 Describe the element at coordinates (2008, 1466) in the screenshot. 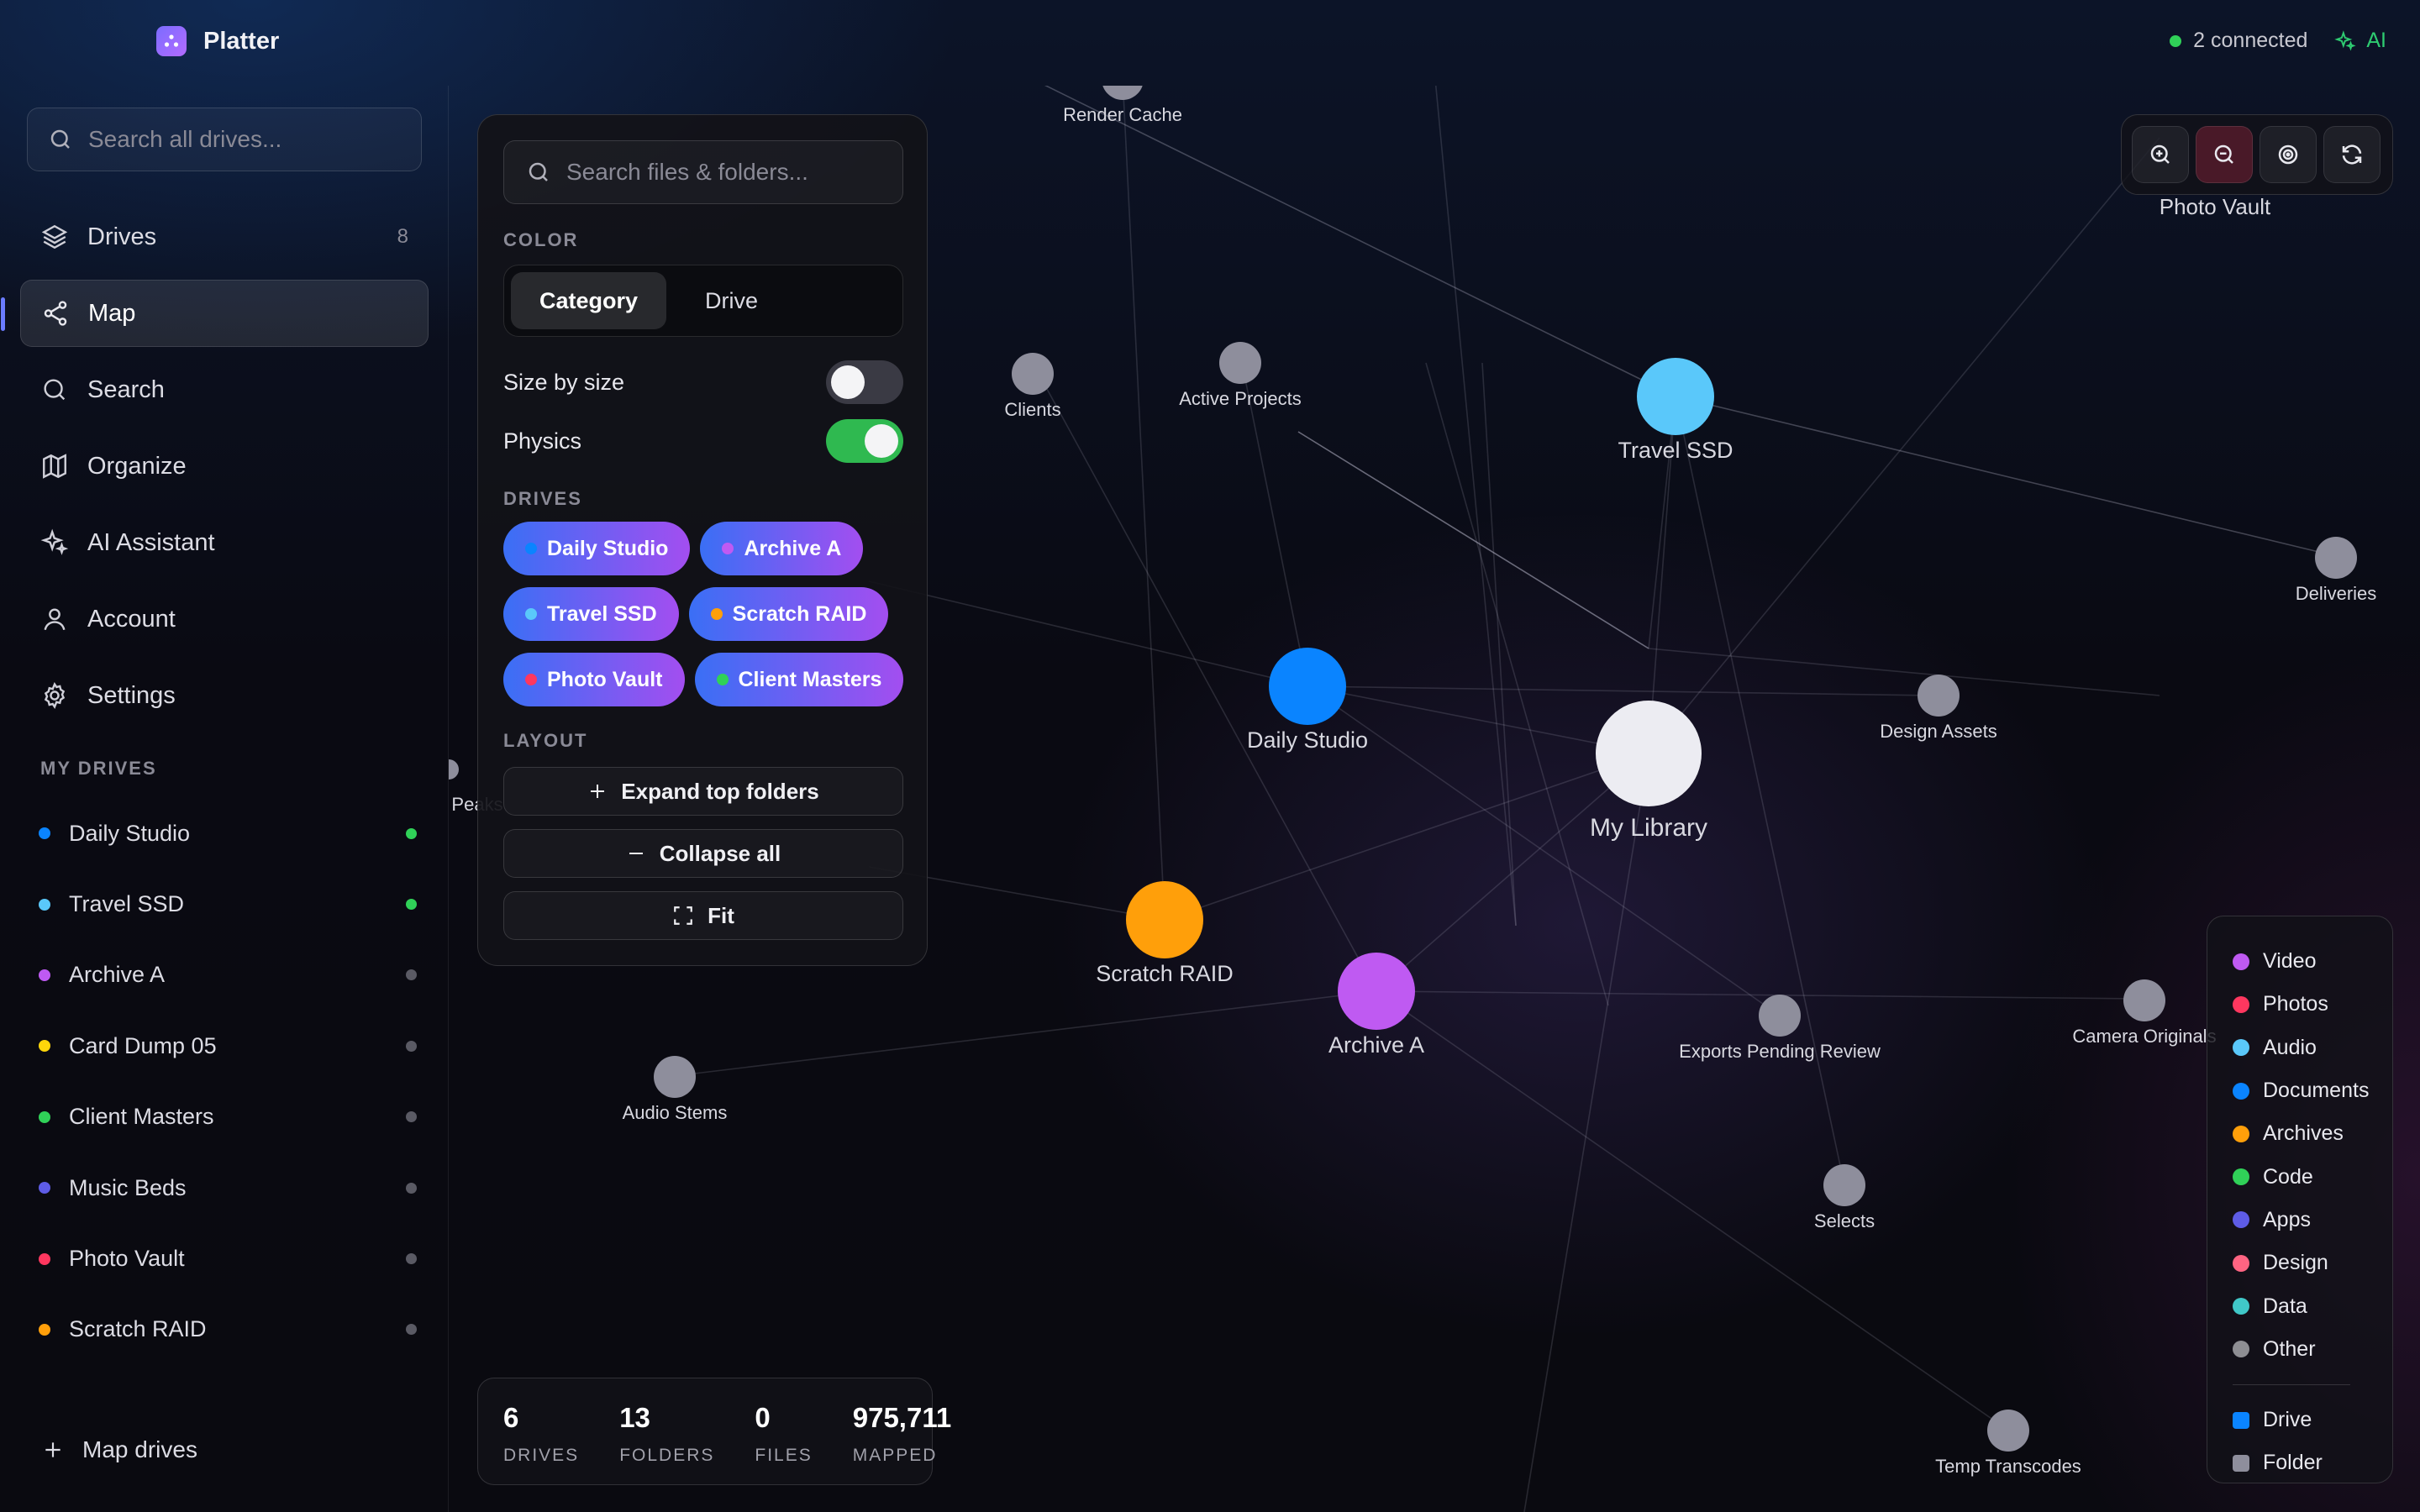

I see `node-label: Temp Transcodes` at that location.